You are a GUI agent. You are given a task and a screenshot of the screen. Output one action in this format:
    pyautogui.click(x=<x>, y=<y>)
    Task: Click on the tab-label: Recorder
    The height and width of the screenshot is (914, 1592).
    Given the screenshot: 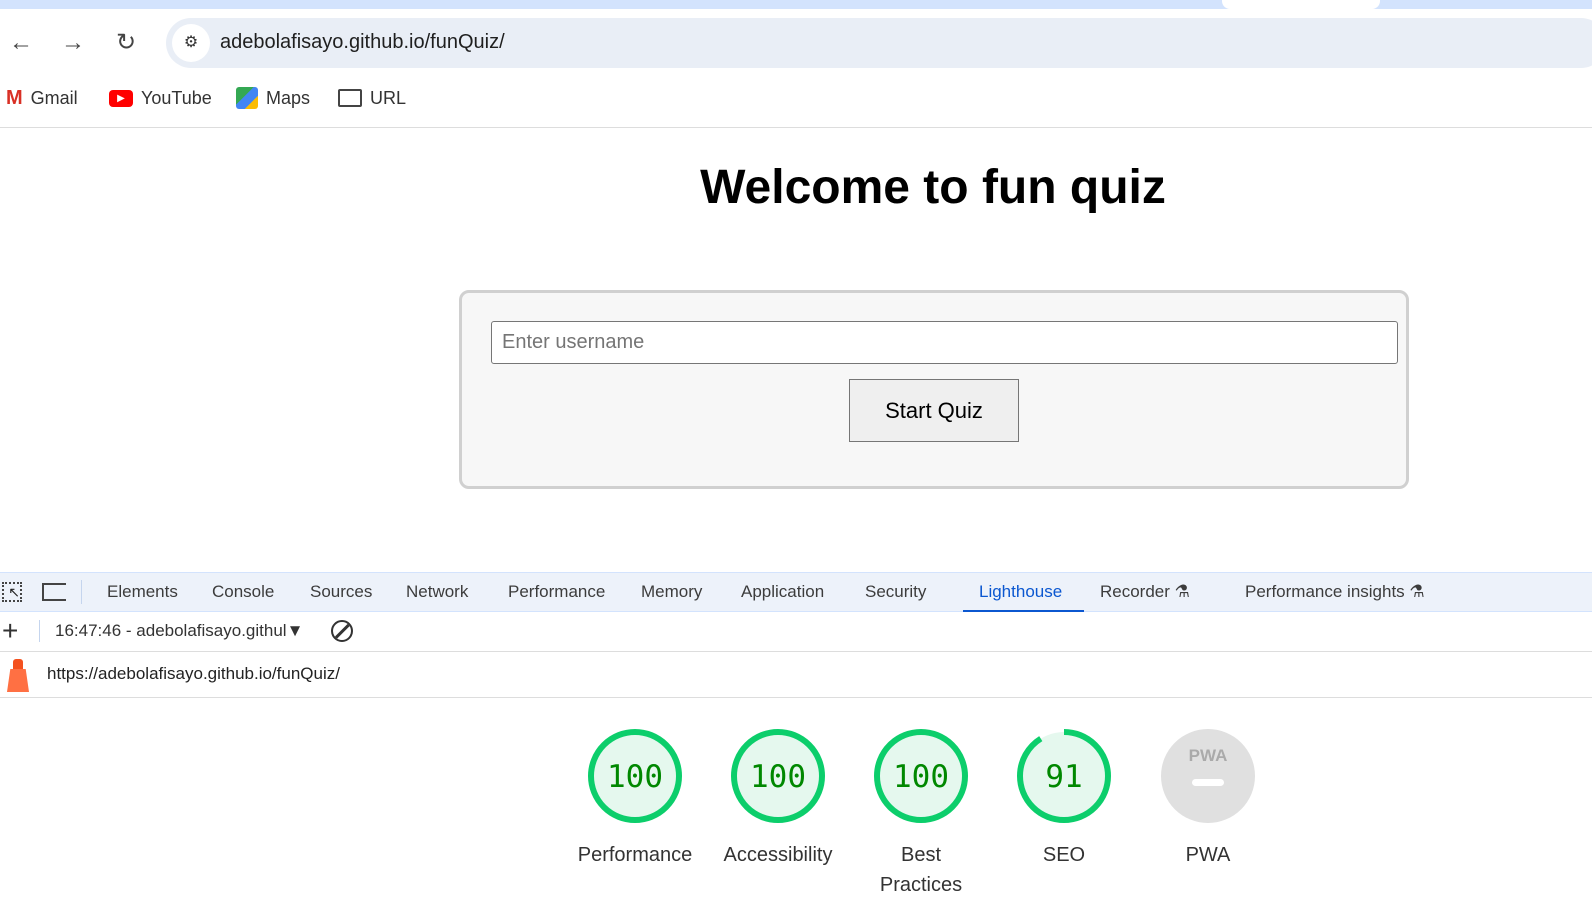 What is the action you would take?
    pyautogui.click(x=1135, y=591)
    